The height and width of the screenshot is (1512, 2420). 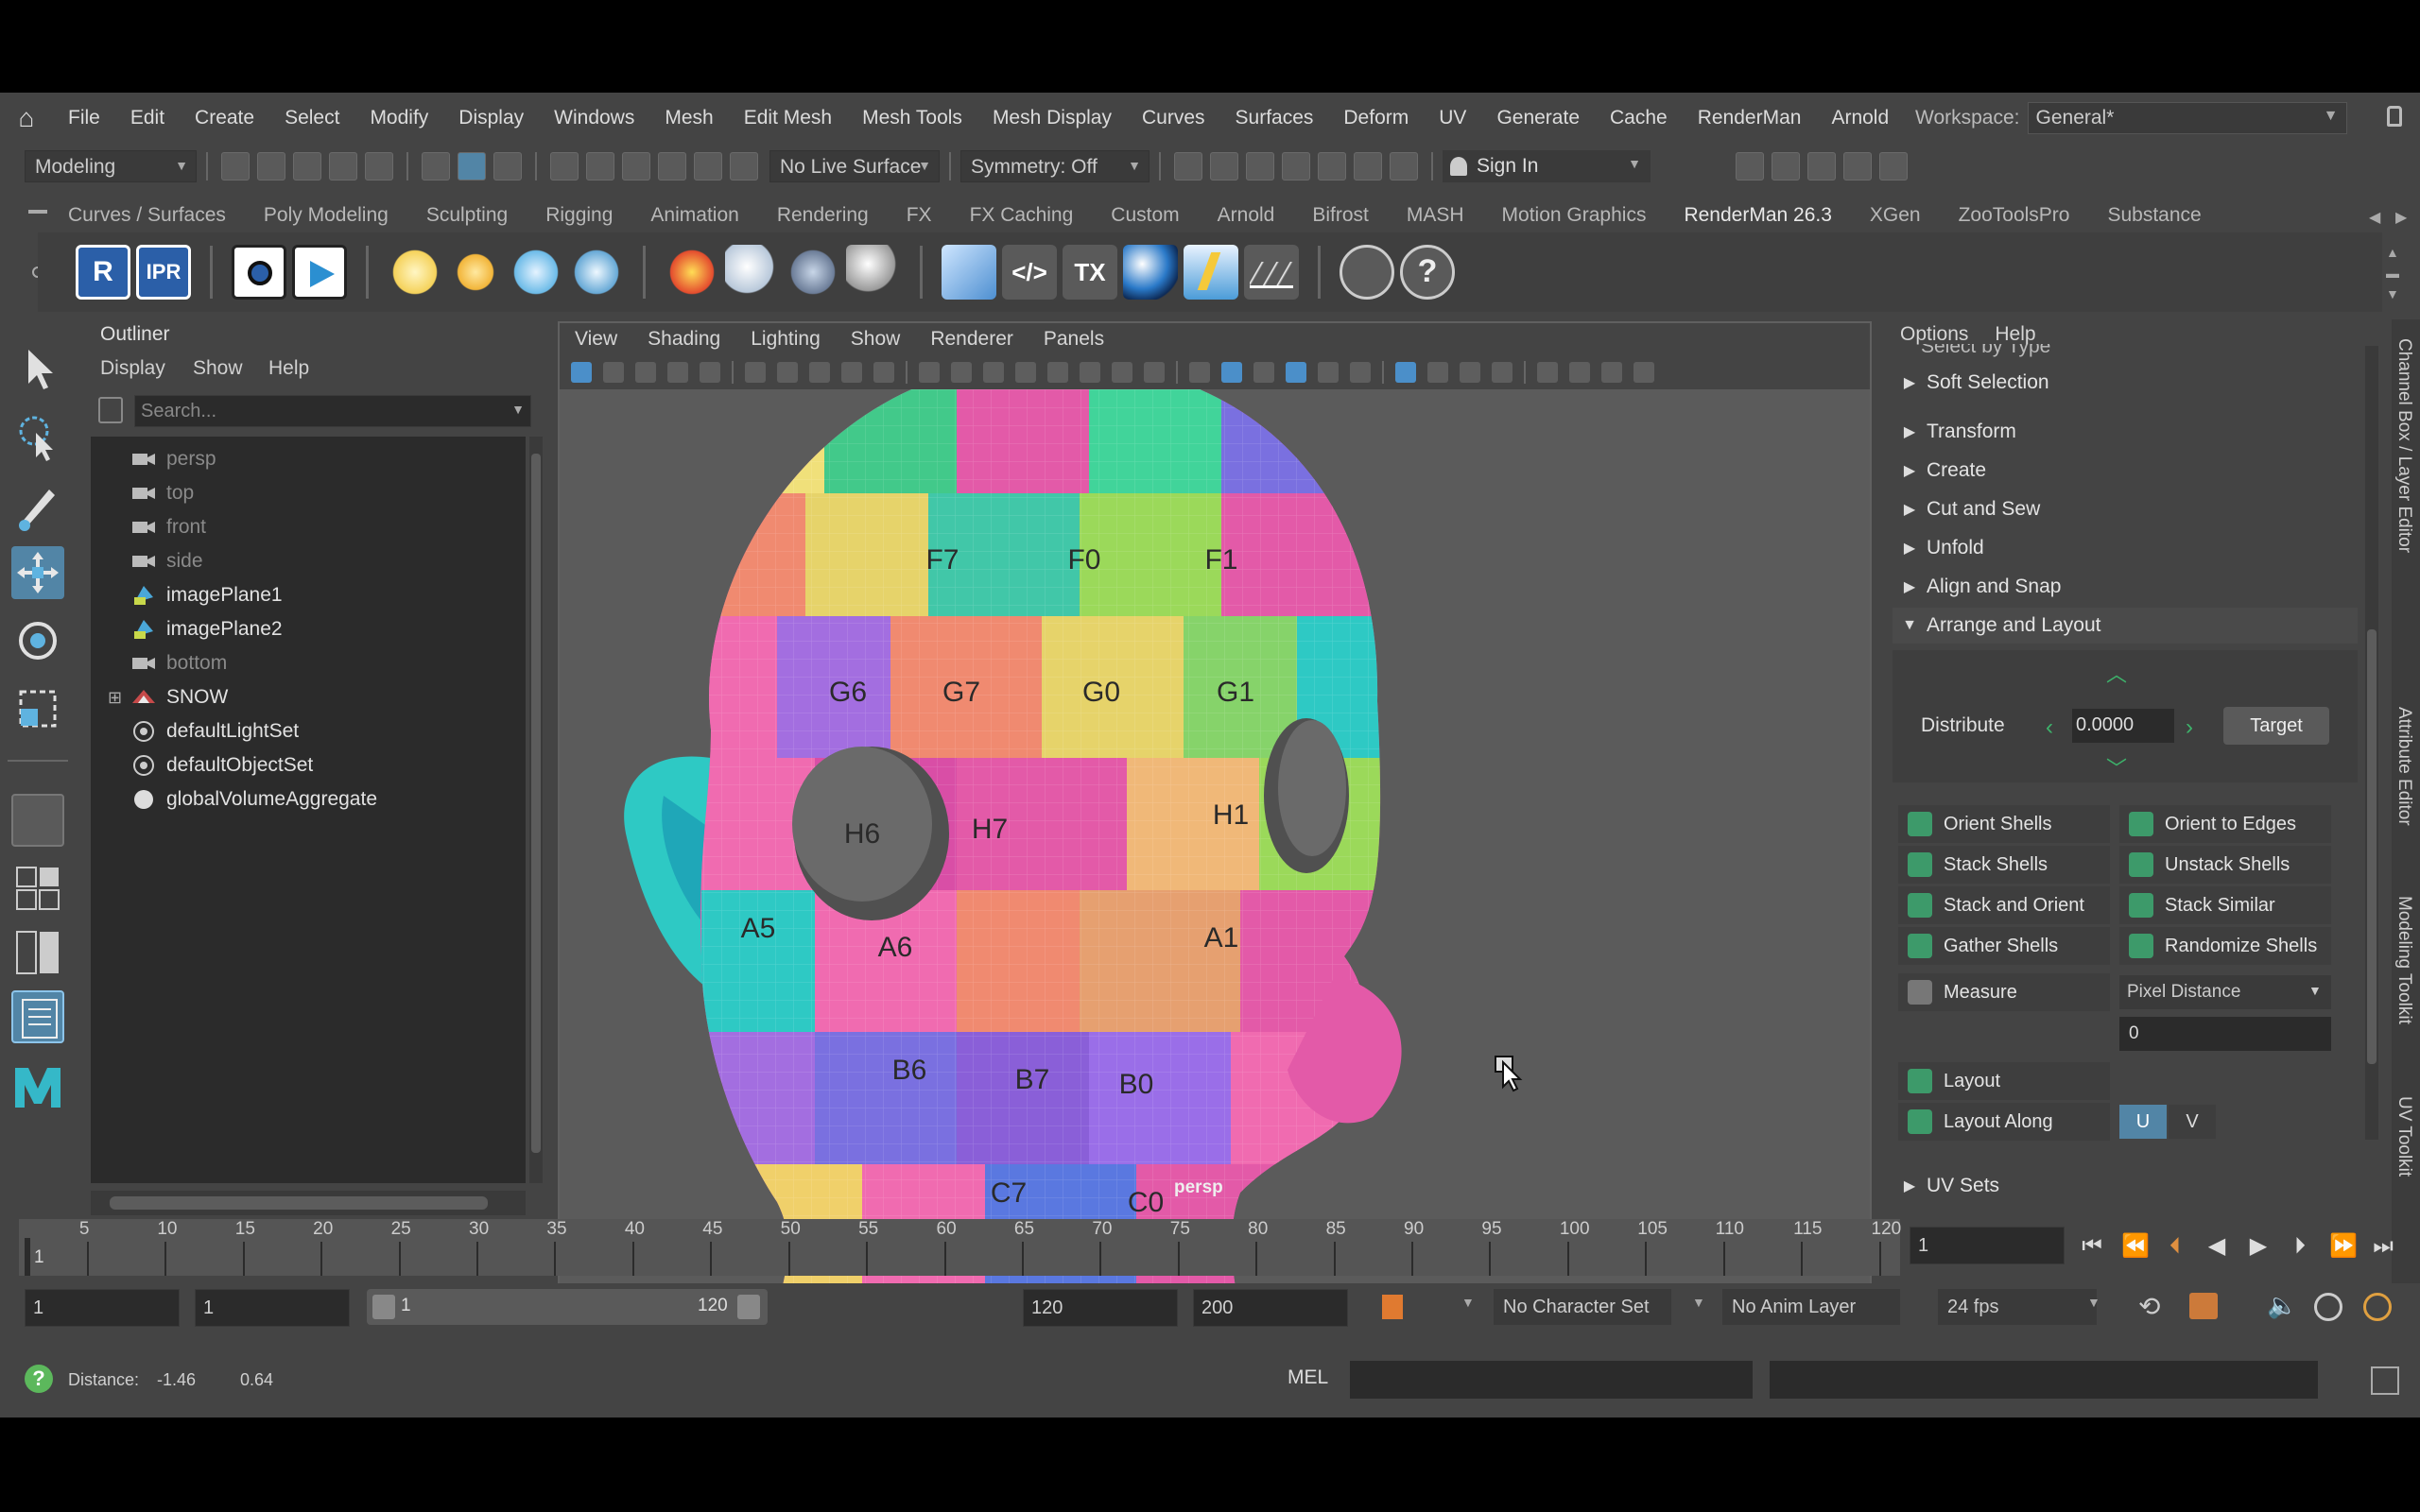 What do you see at coordinates (1987, 1245) in the screenshot?
I see `current-frame-field: 1` at bounding box center [1987, 1245].